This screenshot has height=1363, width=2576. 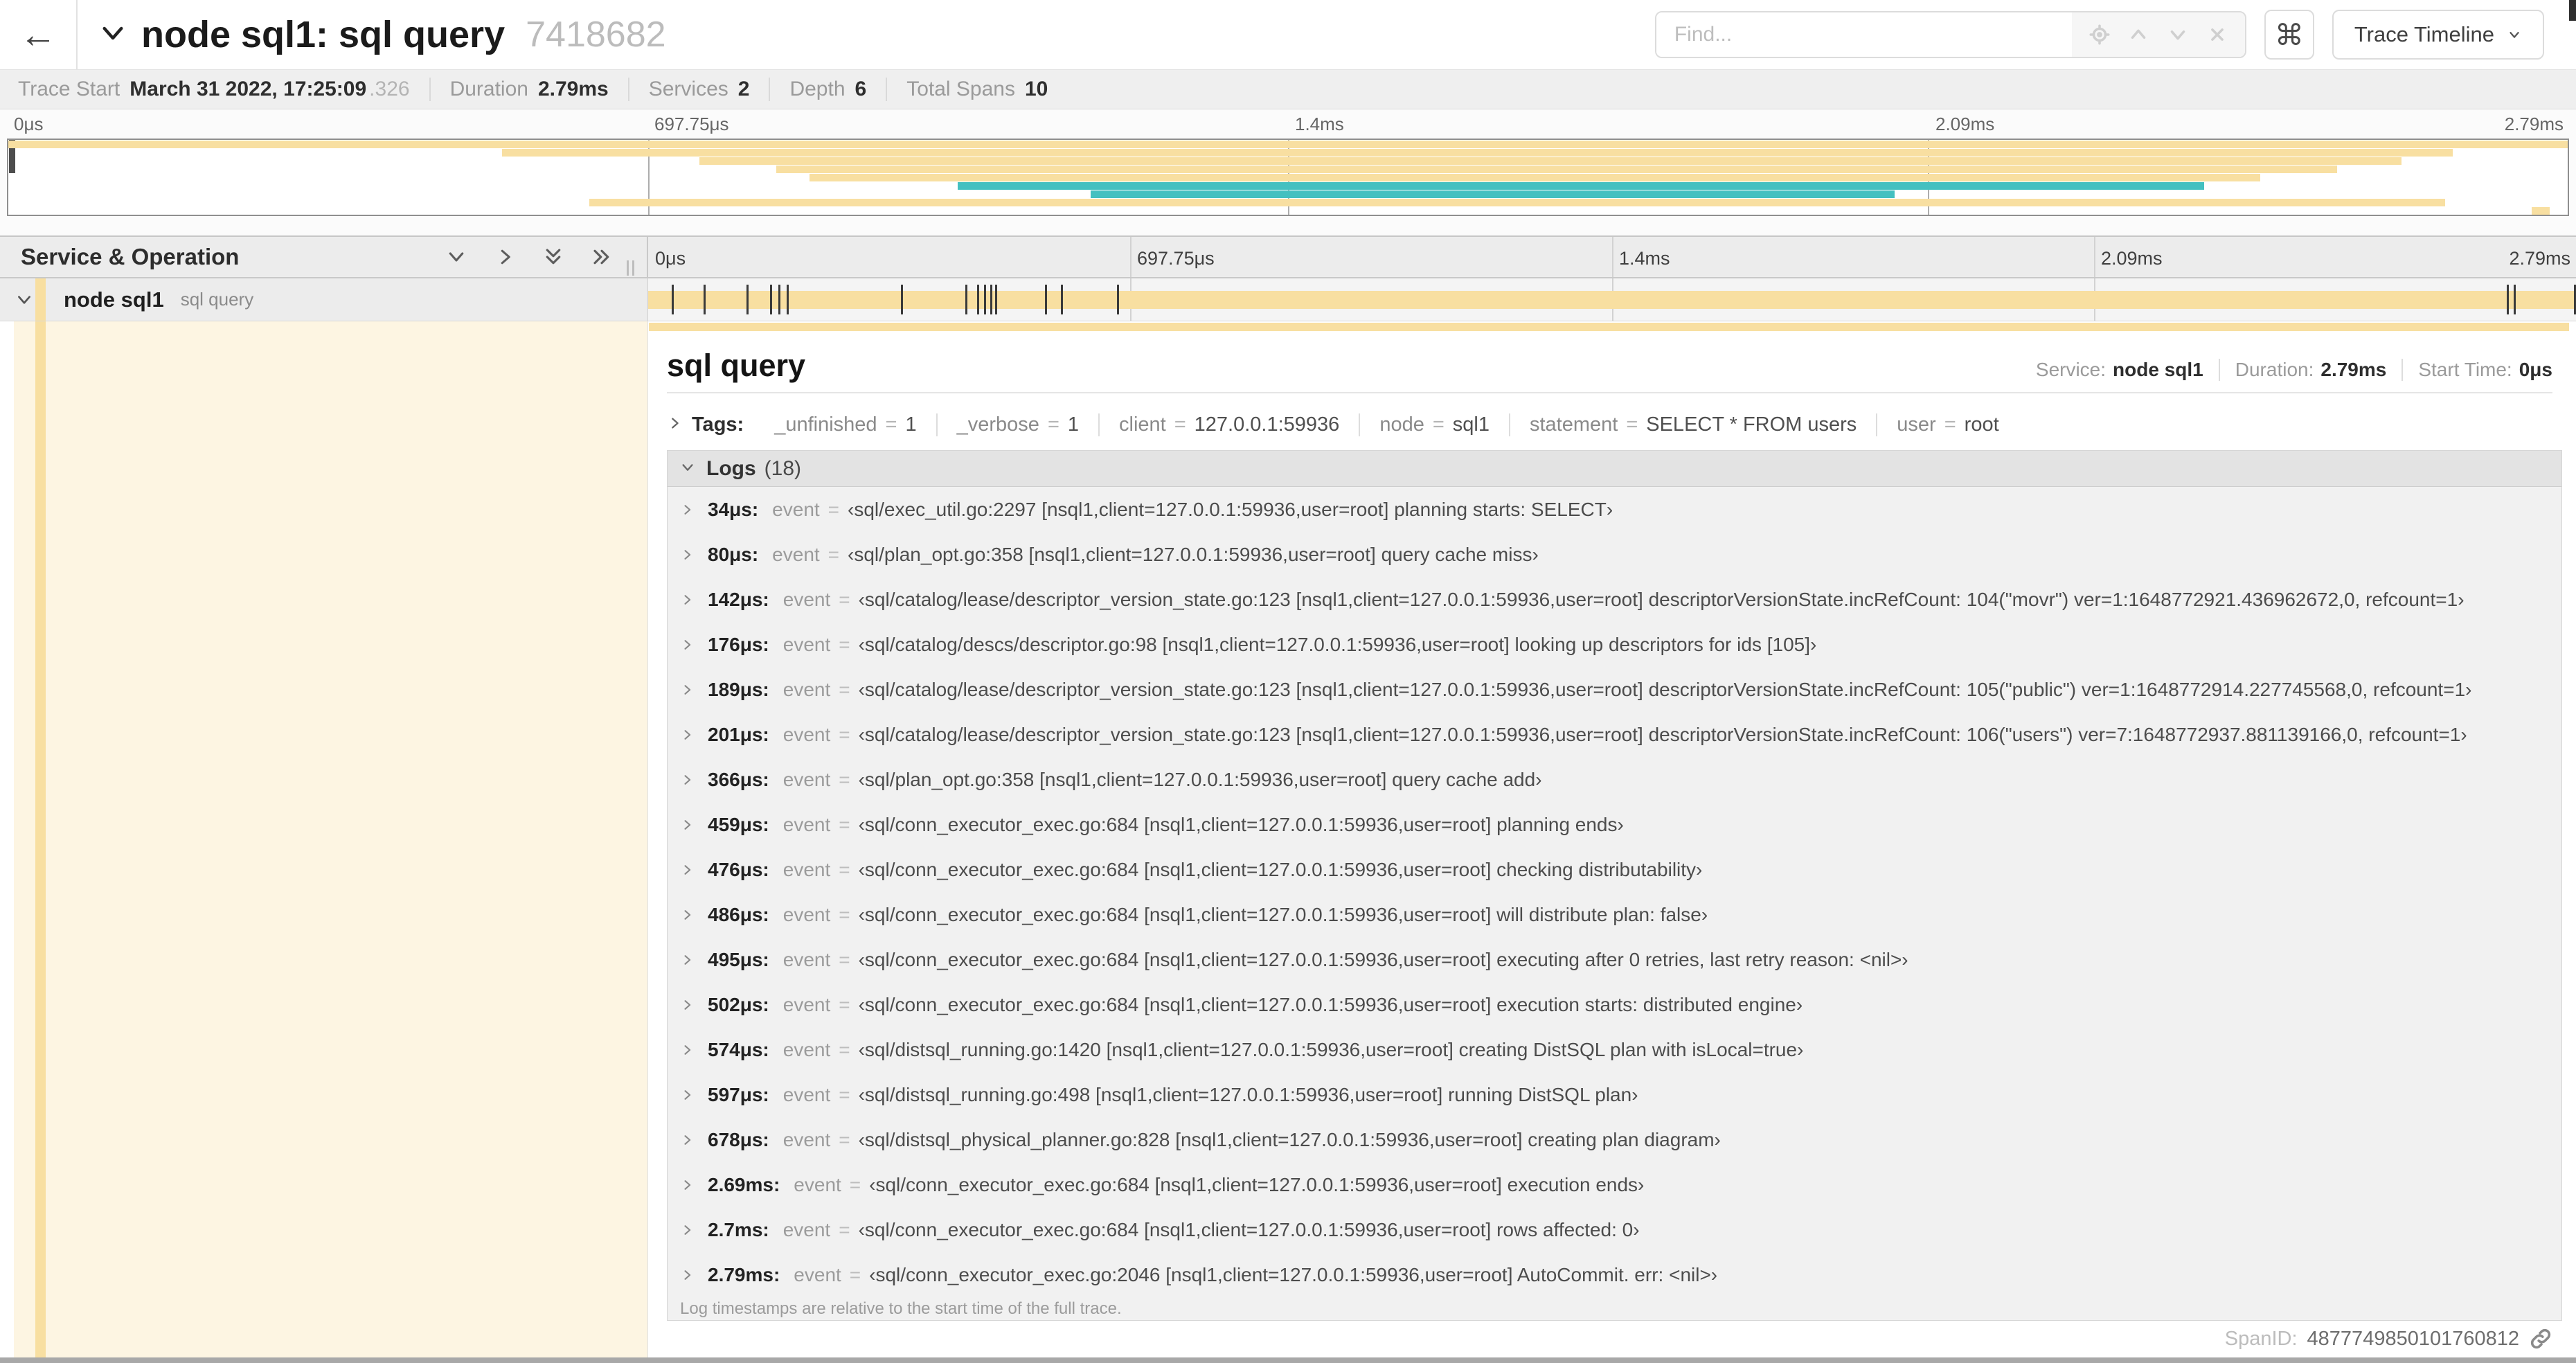 What do you see at coordinates (324, 300) in the screenshot?
I see `span-row-name-cell: node sql1 sql query` at bounding box center [324, 300].